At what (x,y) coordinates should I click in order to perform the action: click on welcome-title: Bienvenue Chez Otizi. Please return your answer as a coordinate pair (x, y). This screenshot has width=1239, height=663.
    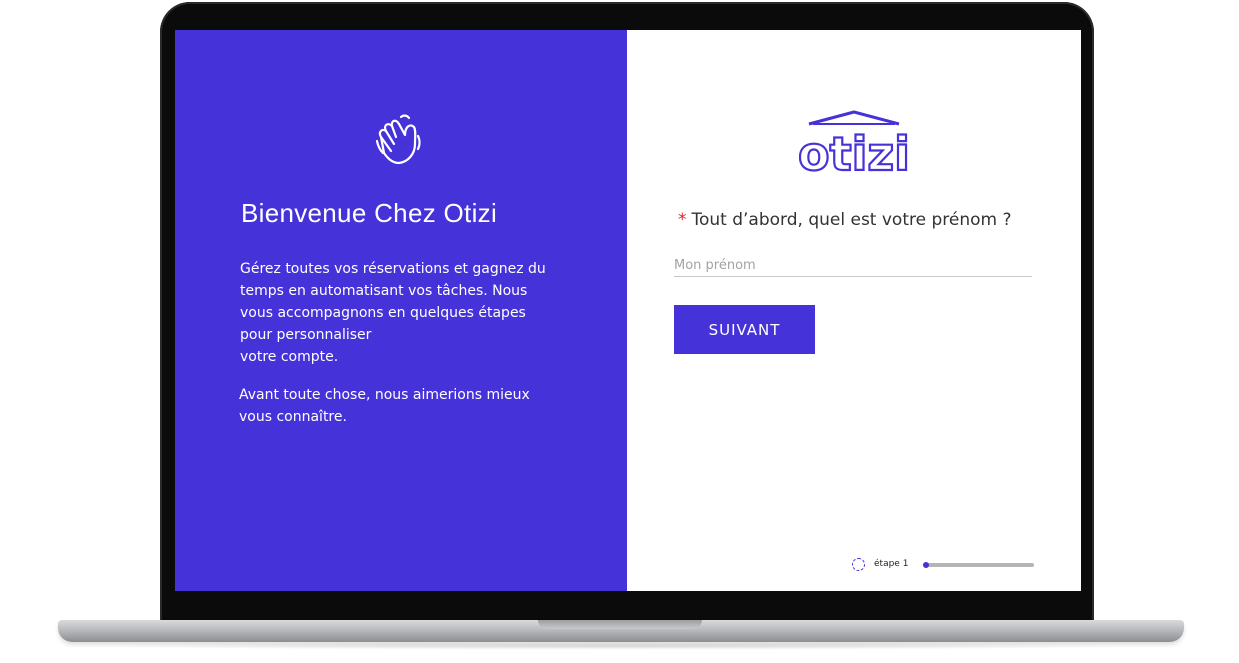
    Looking at the image, I should click on (369, 213).